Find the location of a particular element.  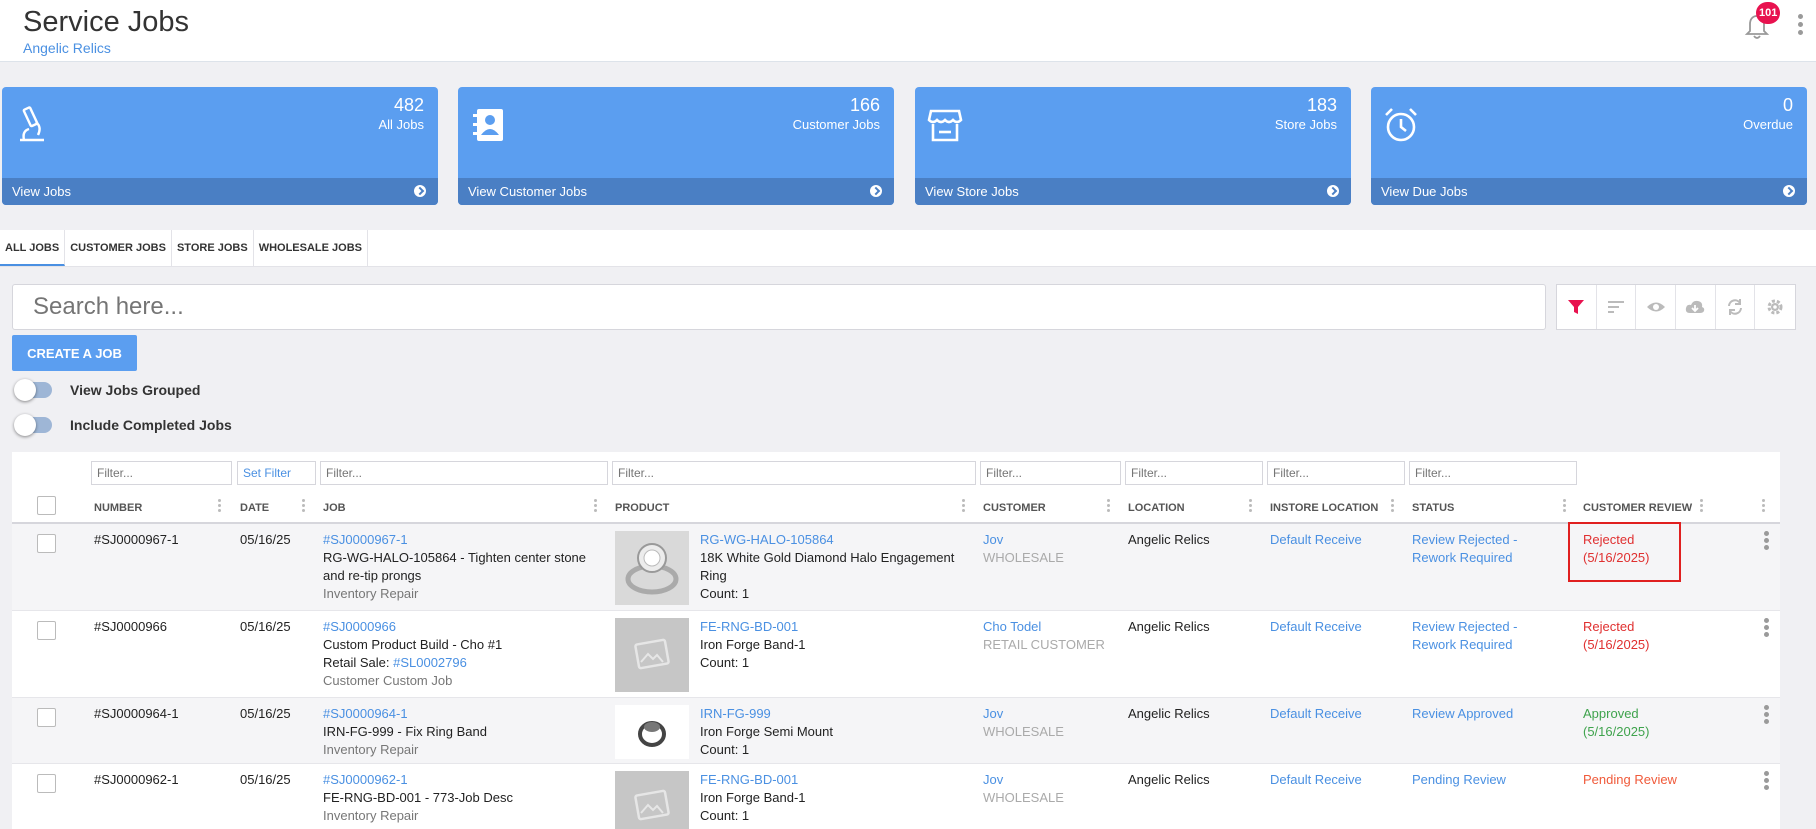

date-set-filter: Set Filter is located at coordinates (276, 473).